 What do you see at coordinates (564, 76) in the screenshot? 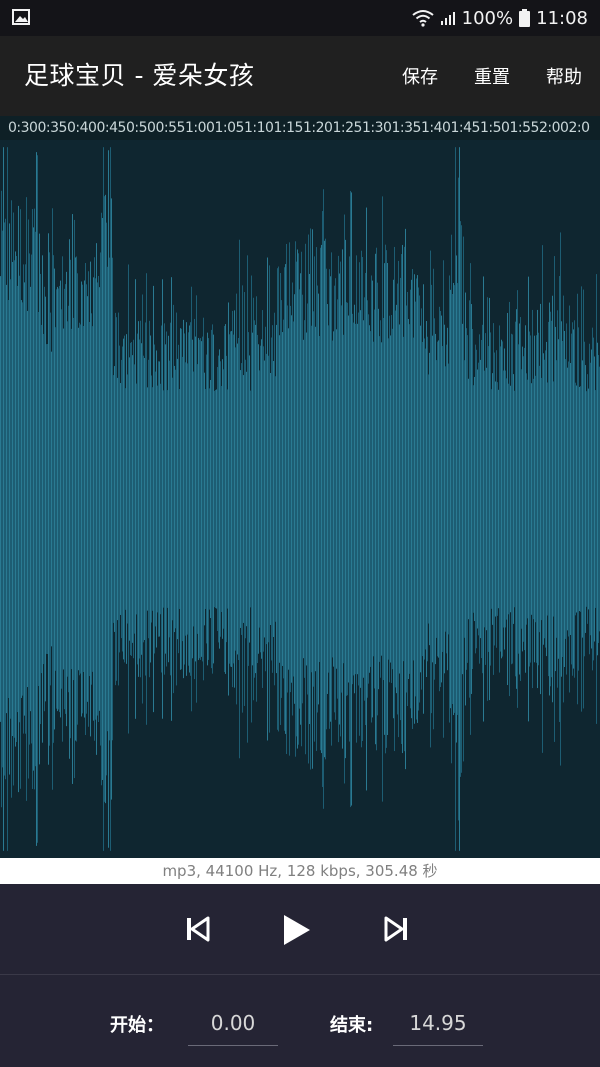
I see `help-button: 帮助` at bounding box center [564, 76].